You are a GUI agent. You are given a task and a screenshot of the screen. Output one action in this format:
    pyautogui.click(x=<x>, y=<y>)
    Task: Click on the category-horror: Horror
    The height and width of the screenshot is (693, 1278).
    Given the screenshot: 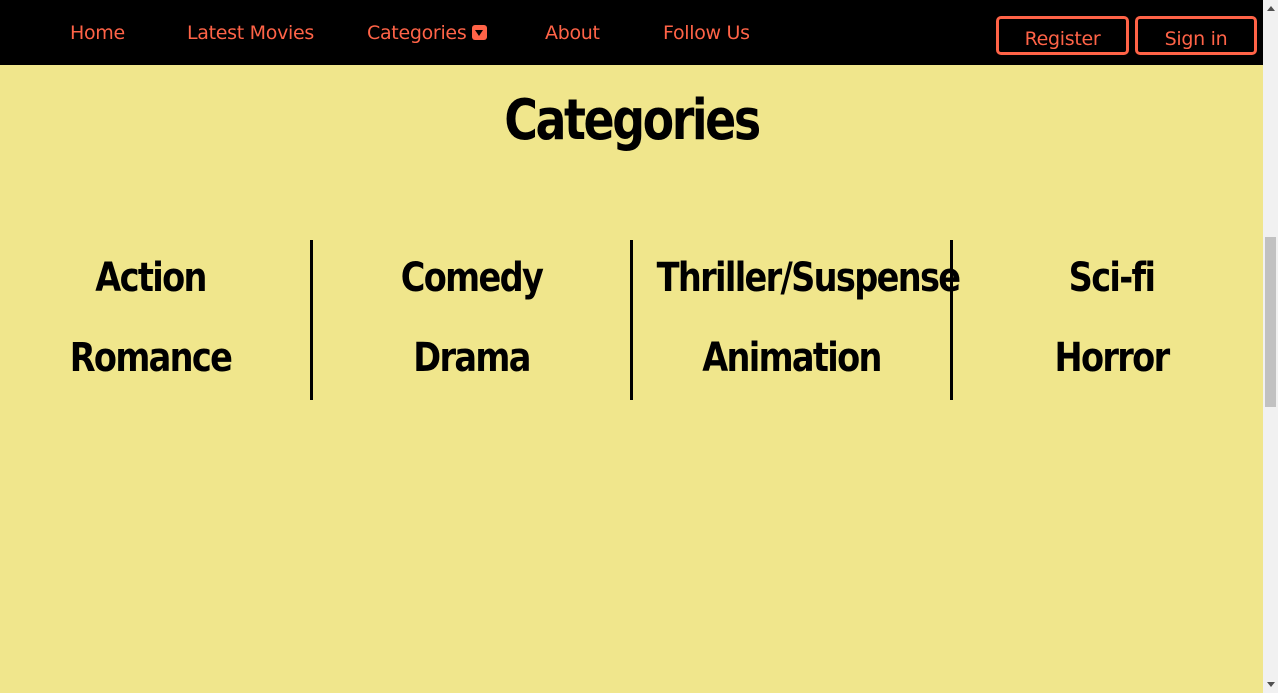 What is the action you would take?
    pyautogui.click(x=1112, y=358)
    